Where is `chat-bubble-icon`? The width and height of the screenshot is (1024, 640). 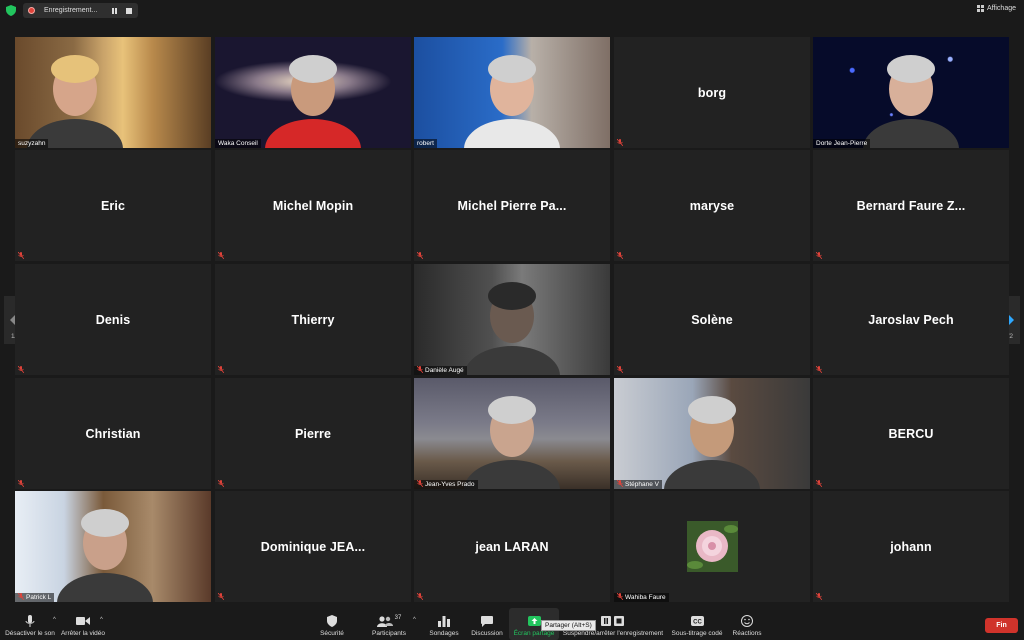 chat-bubble-icon is located at coordinates (487, 621).